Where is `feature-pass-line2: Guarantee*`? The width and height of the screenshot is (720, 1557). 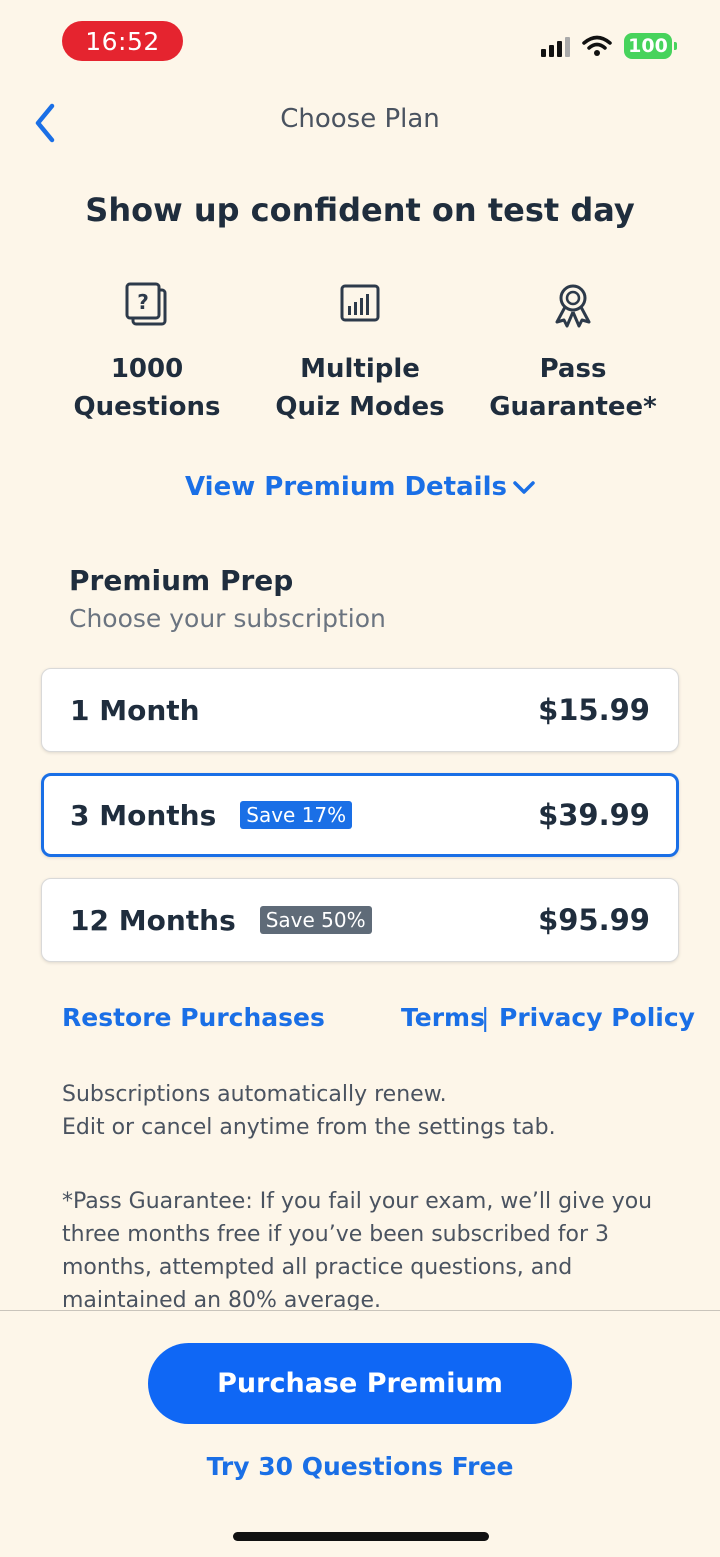
feature-pass-line2: Guarantee* is located at coordinates (573, 407).